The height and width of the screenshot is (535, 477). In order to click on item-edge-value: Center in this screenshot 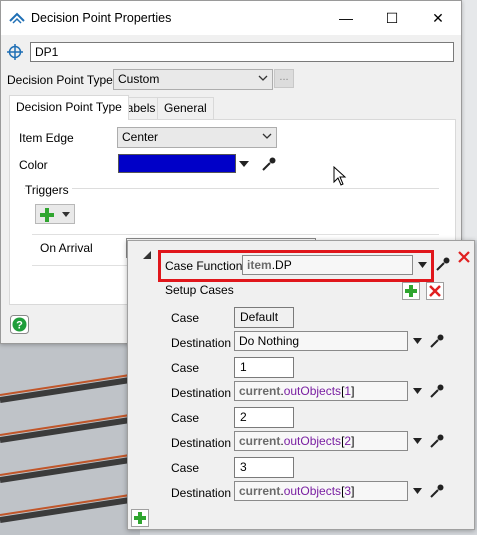, I will do `click(140, 137)`.